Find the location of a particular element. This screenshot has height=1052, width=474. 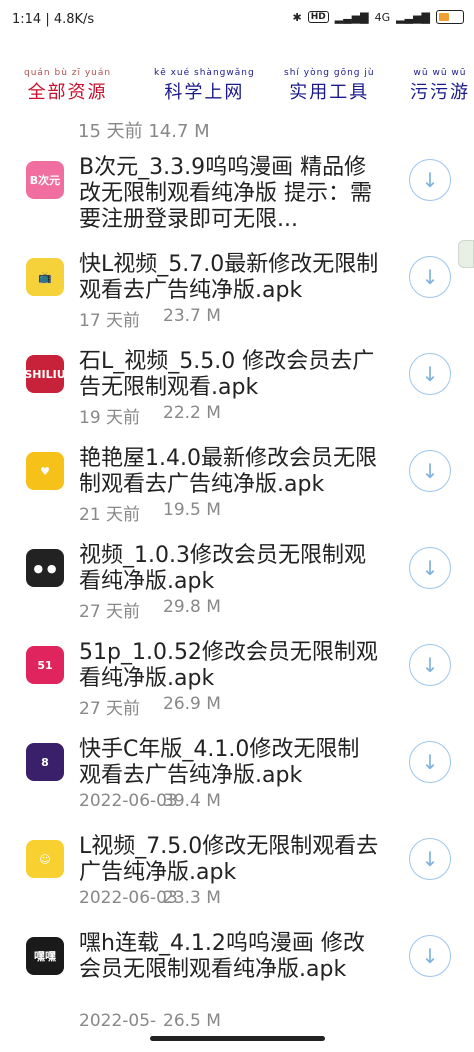

tv-icon: 📺 is located at coordinates (45, 277).